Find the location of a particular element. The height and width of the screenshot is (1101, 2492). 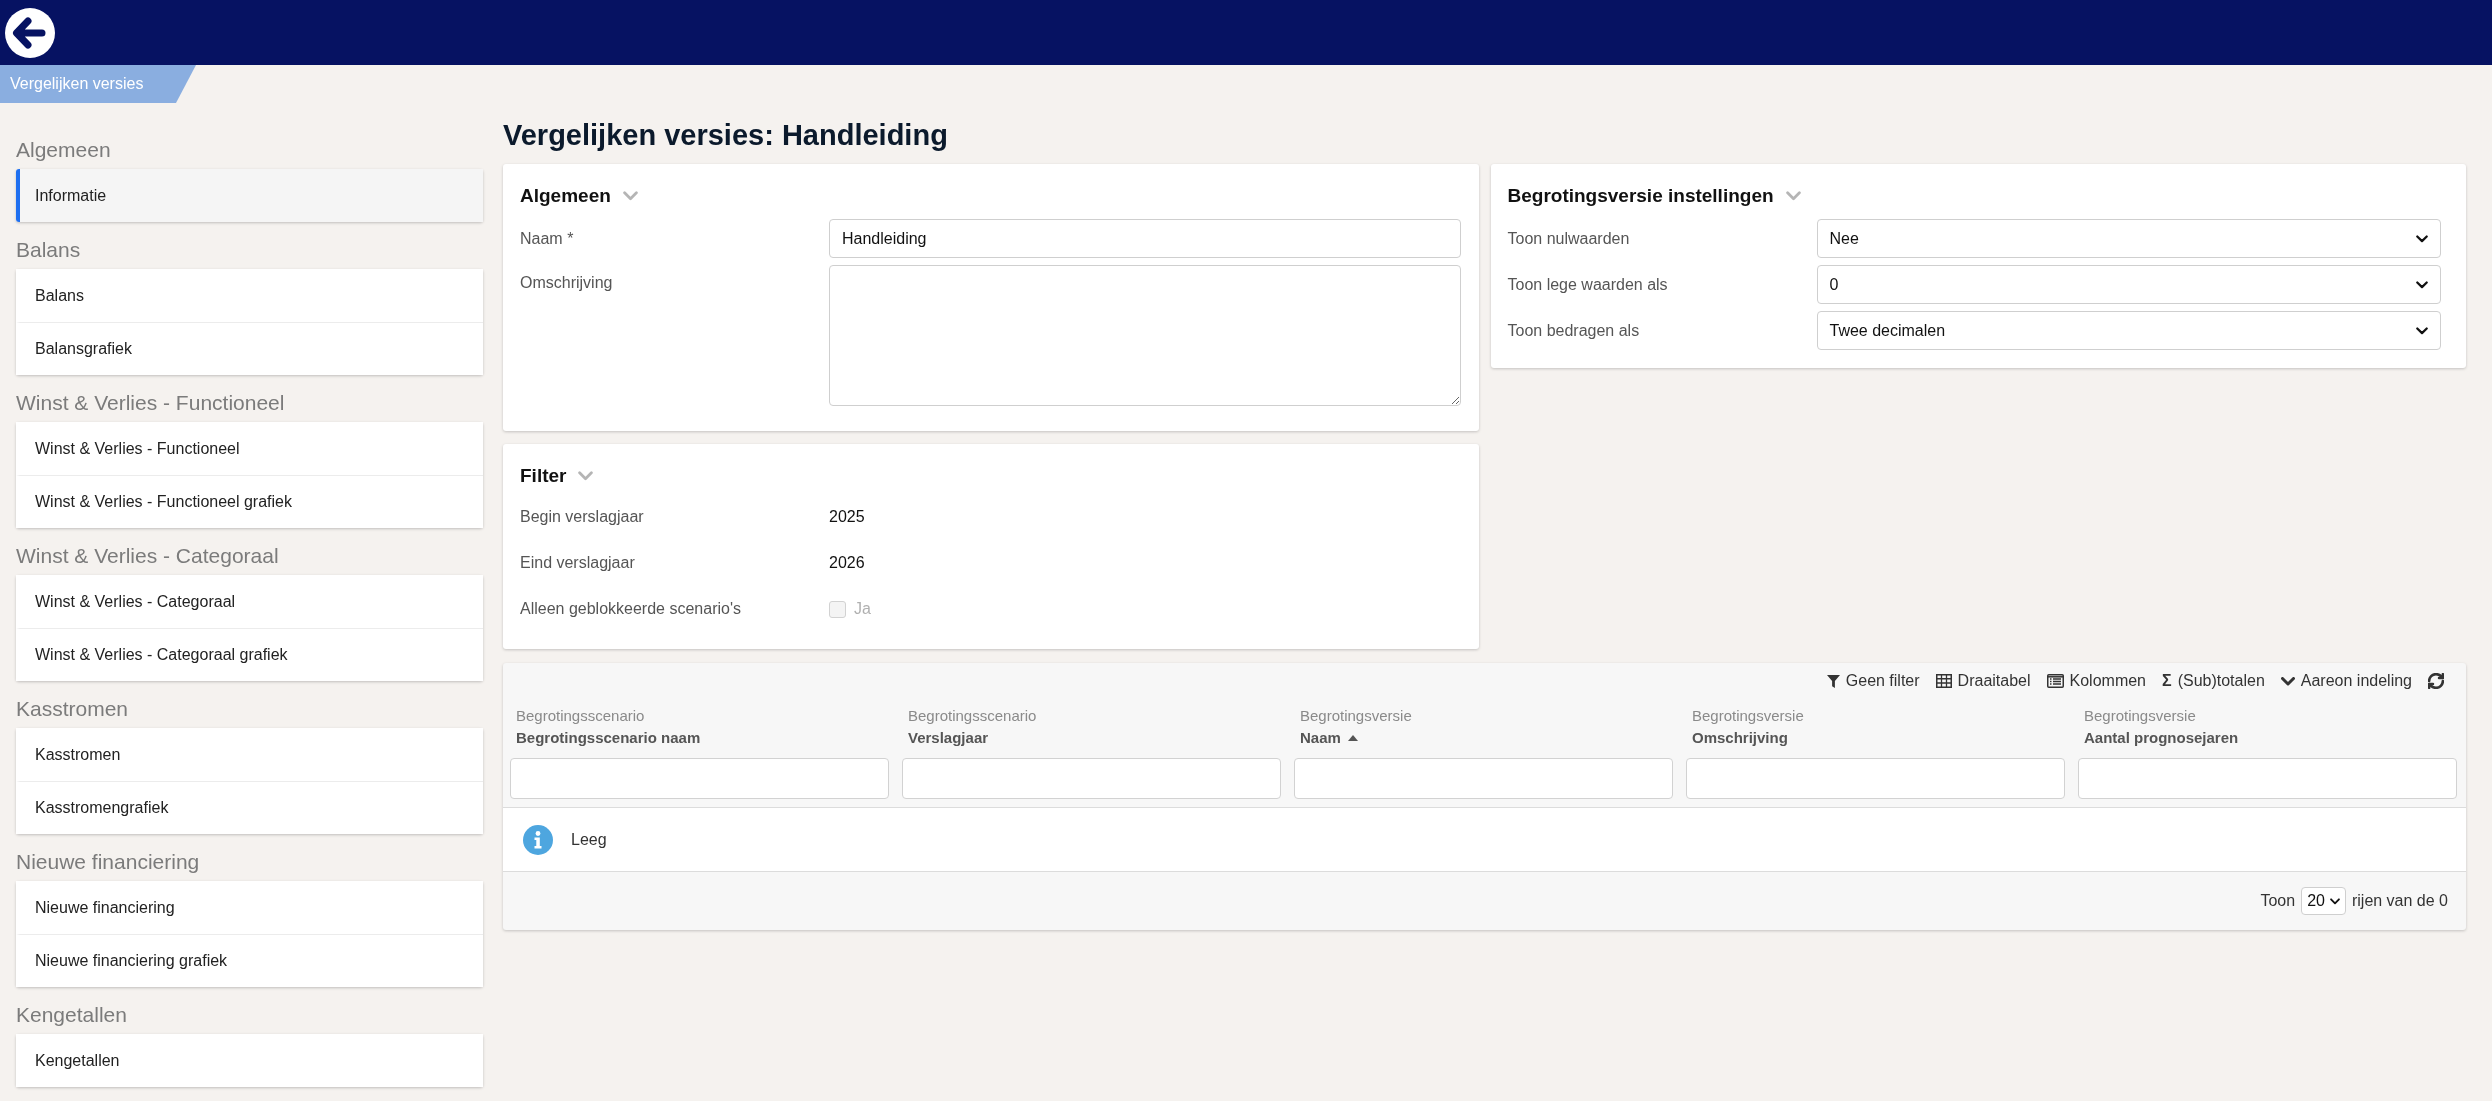

field-label: Omschrijving is located at coordinates (566, 283).